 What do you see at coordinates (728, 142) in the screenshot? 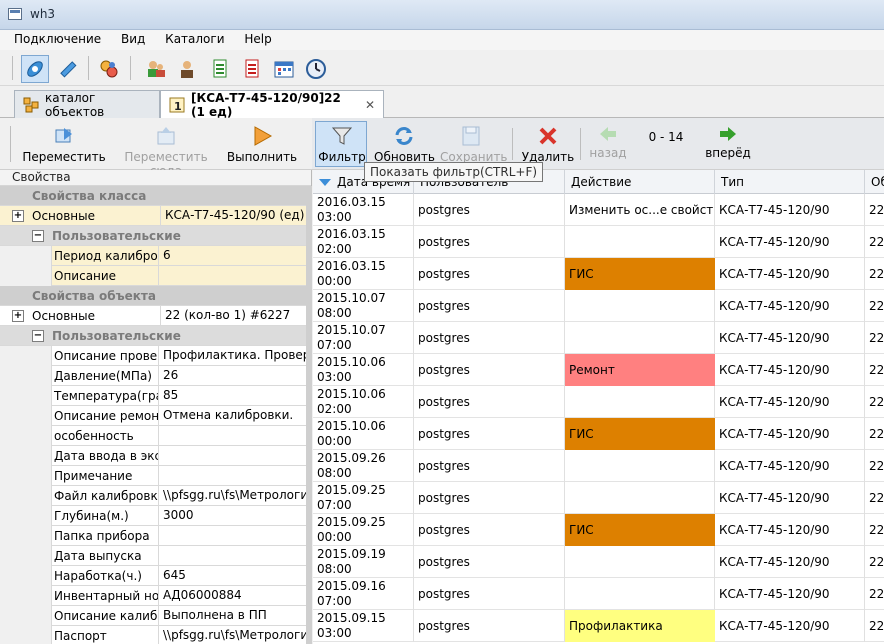
I see `forward-button: вперёд` at bounding box center [728, 142].